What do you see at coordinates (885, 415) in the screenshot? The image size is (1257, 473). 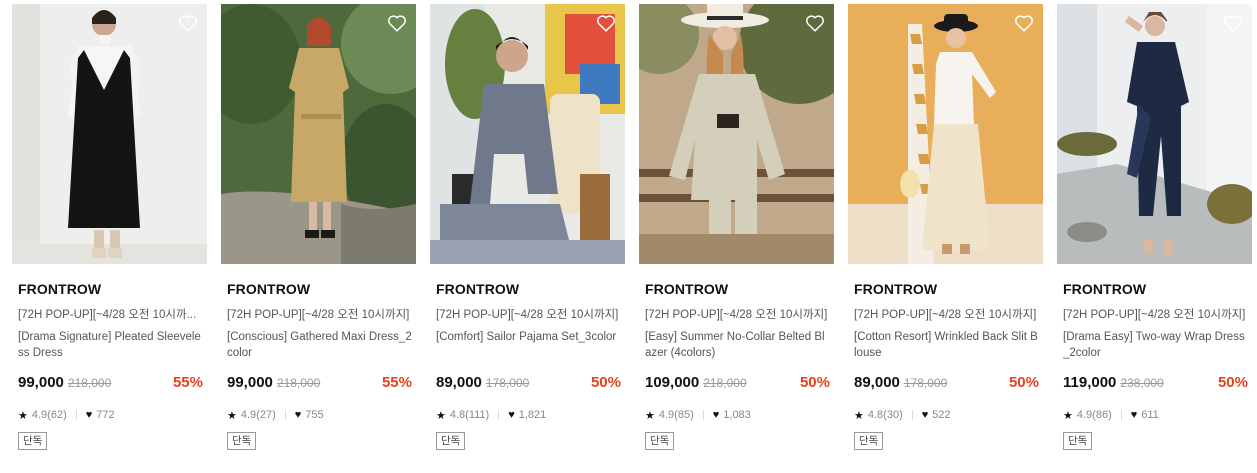 I see `rating-value: 4.8(30)` at bounding box center [885, 415].